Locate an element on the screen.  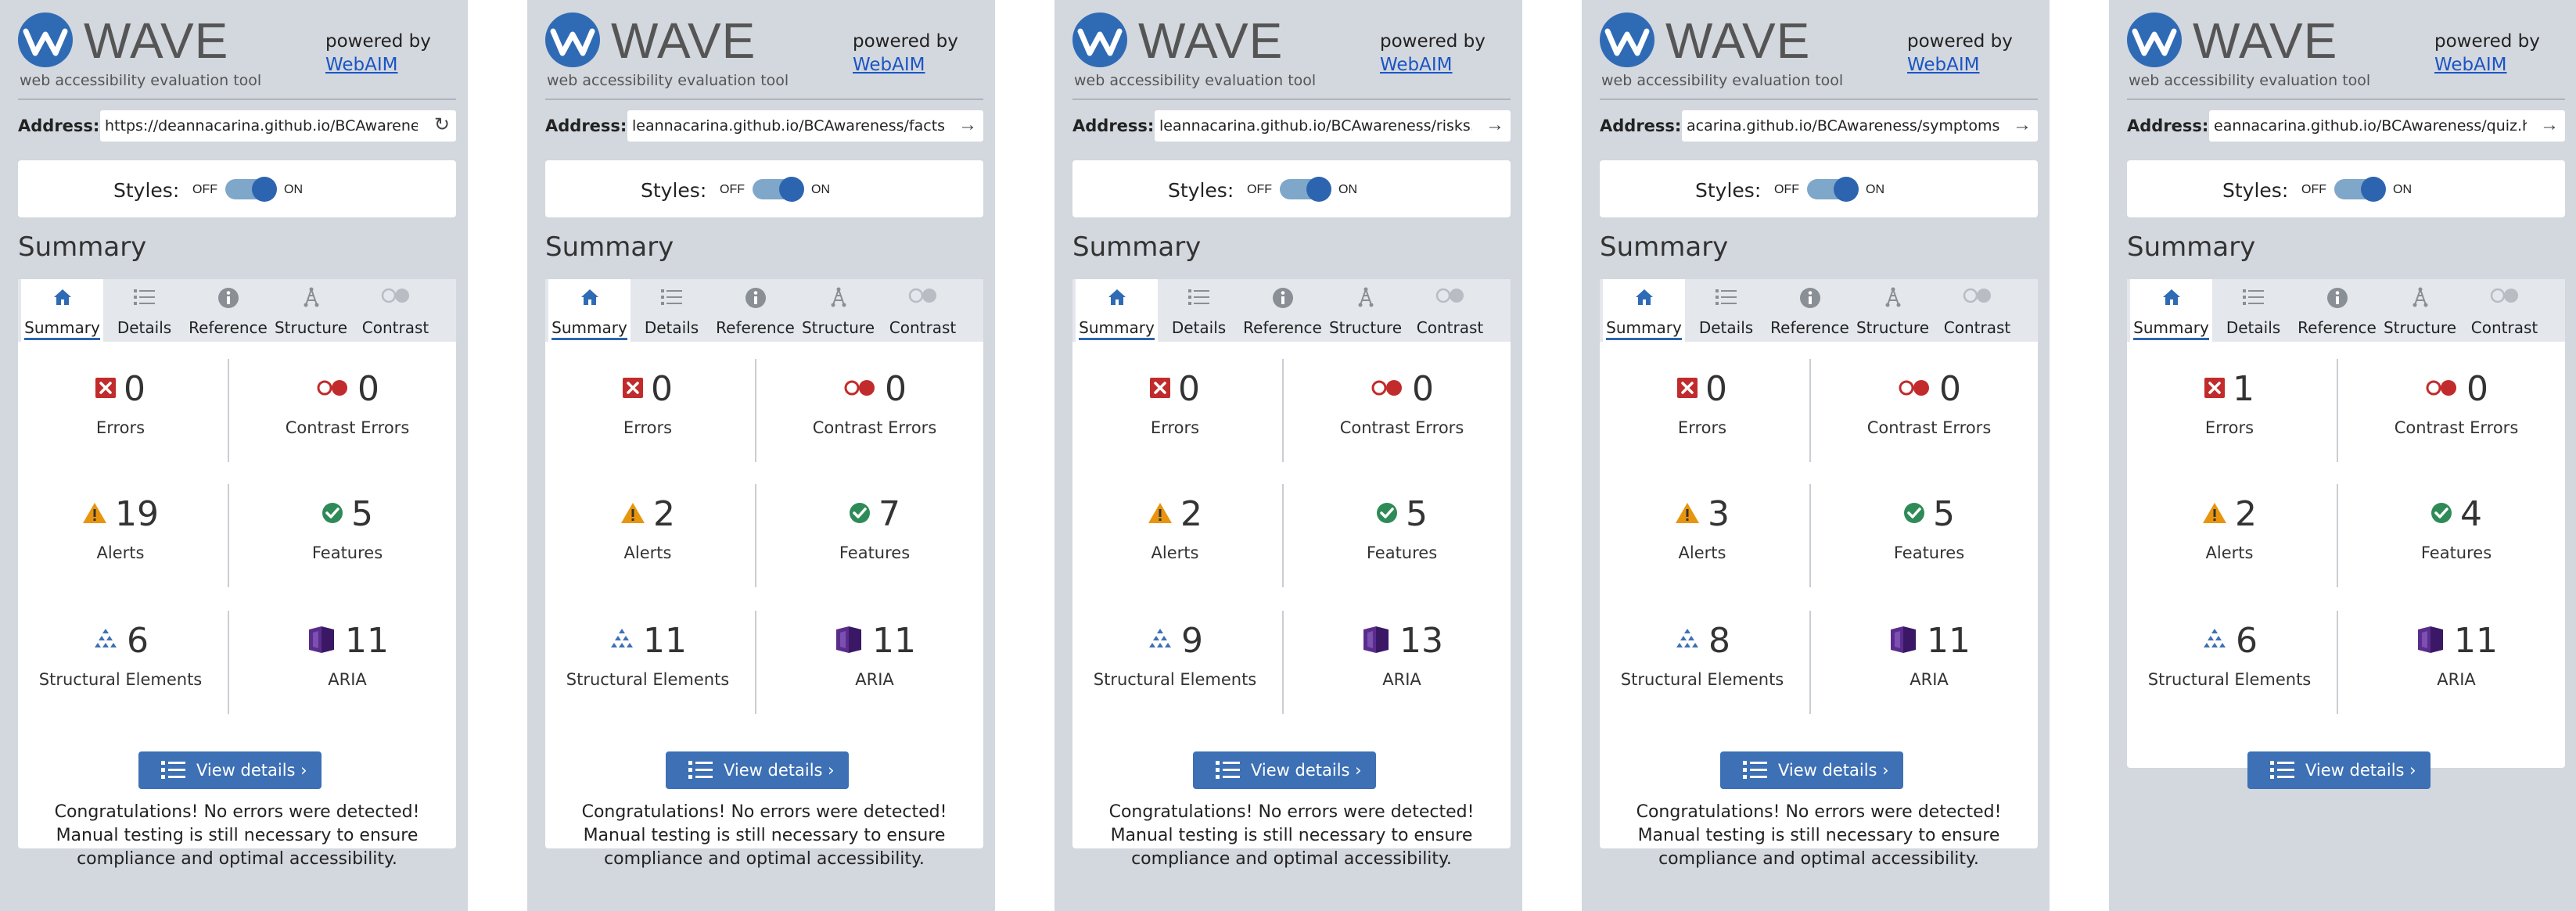
aria-icon is located at coordinates (1904, 641).